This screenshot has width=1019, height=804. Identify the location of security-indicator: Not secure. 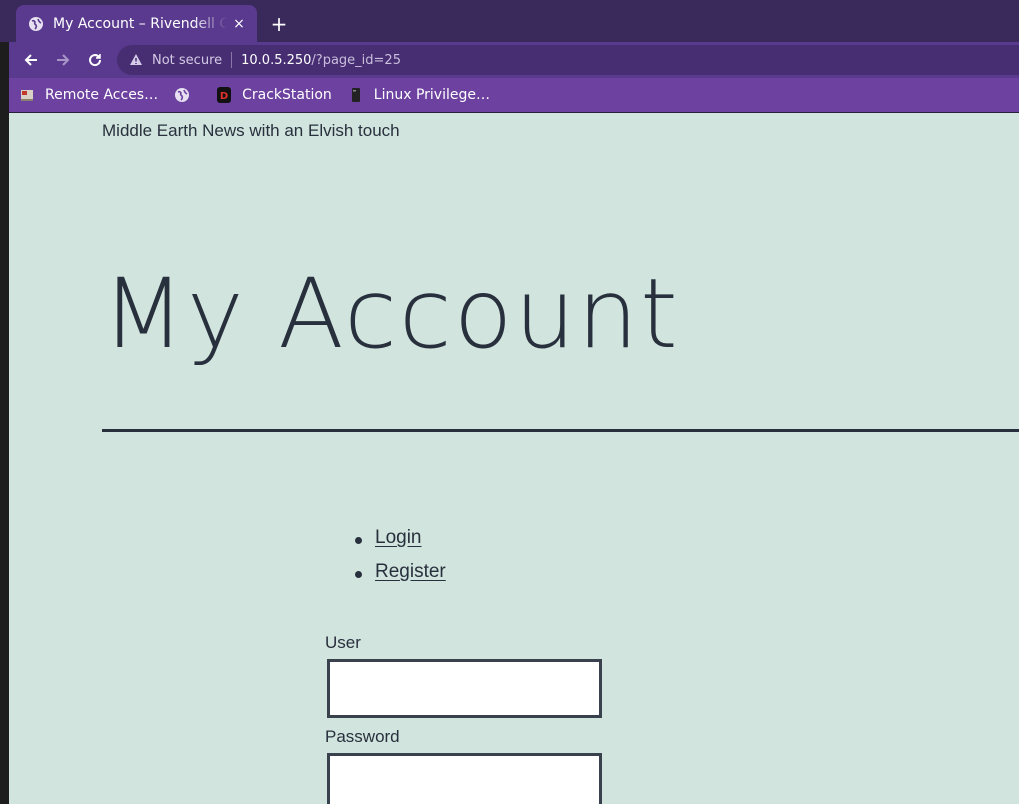
(175, 60).